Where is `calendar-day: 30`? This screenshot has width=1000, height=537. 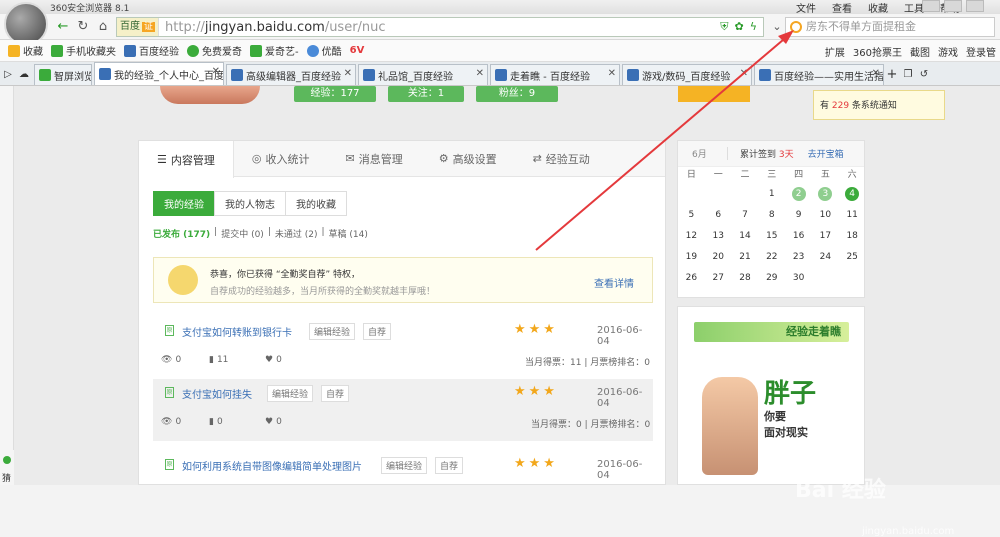
calendar-day: 30 is located at coordinates (798, 278).